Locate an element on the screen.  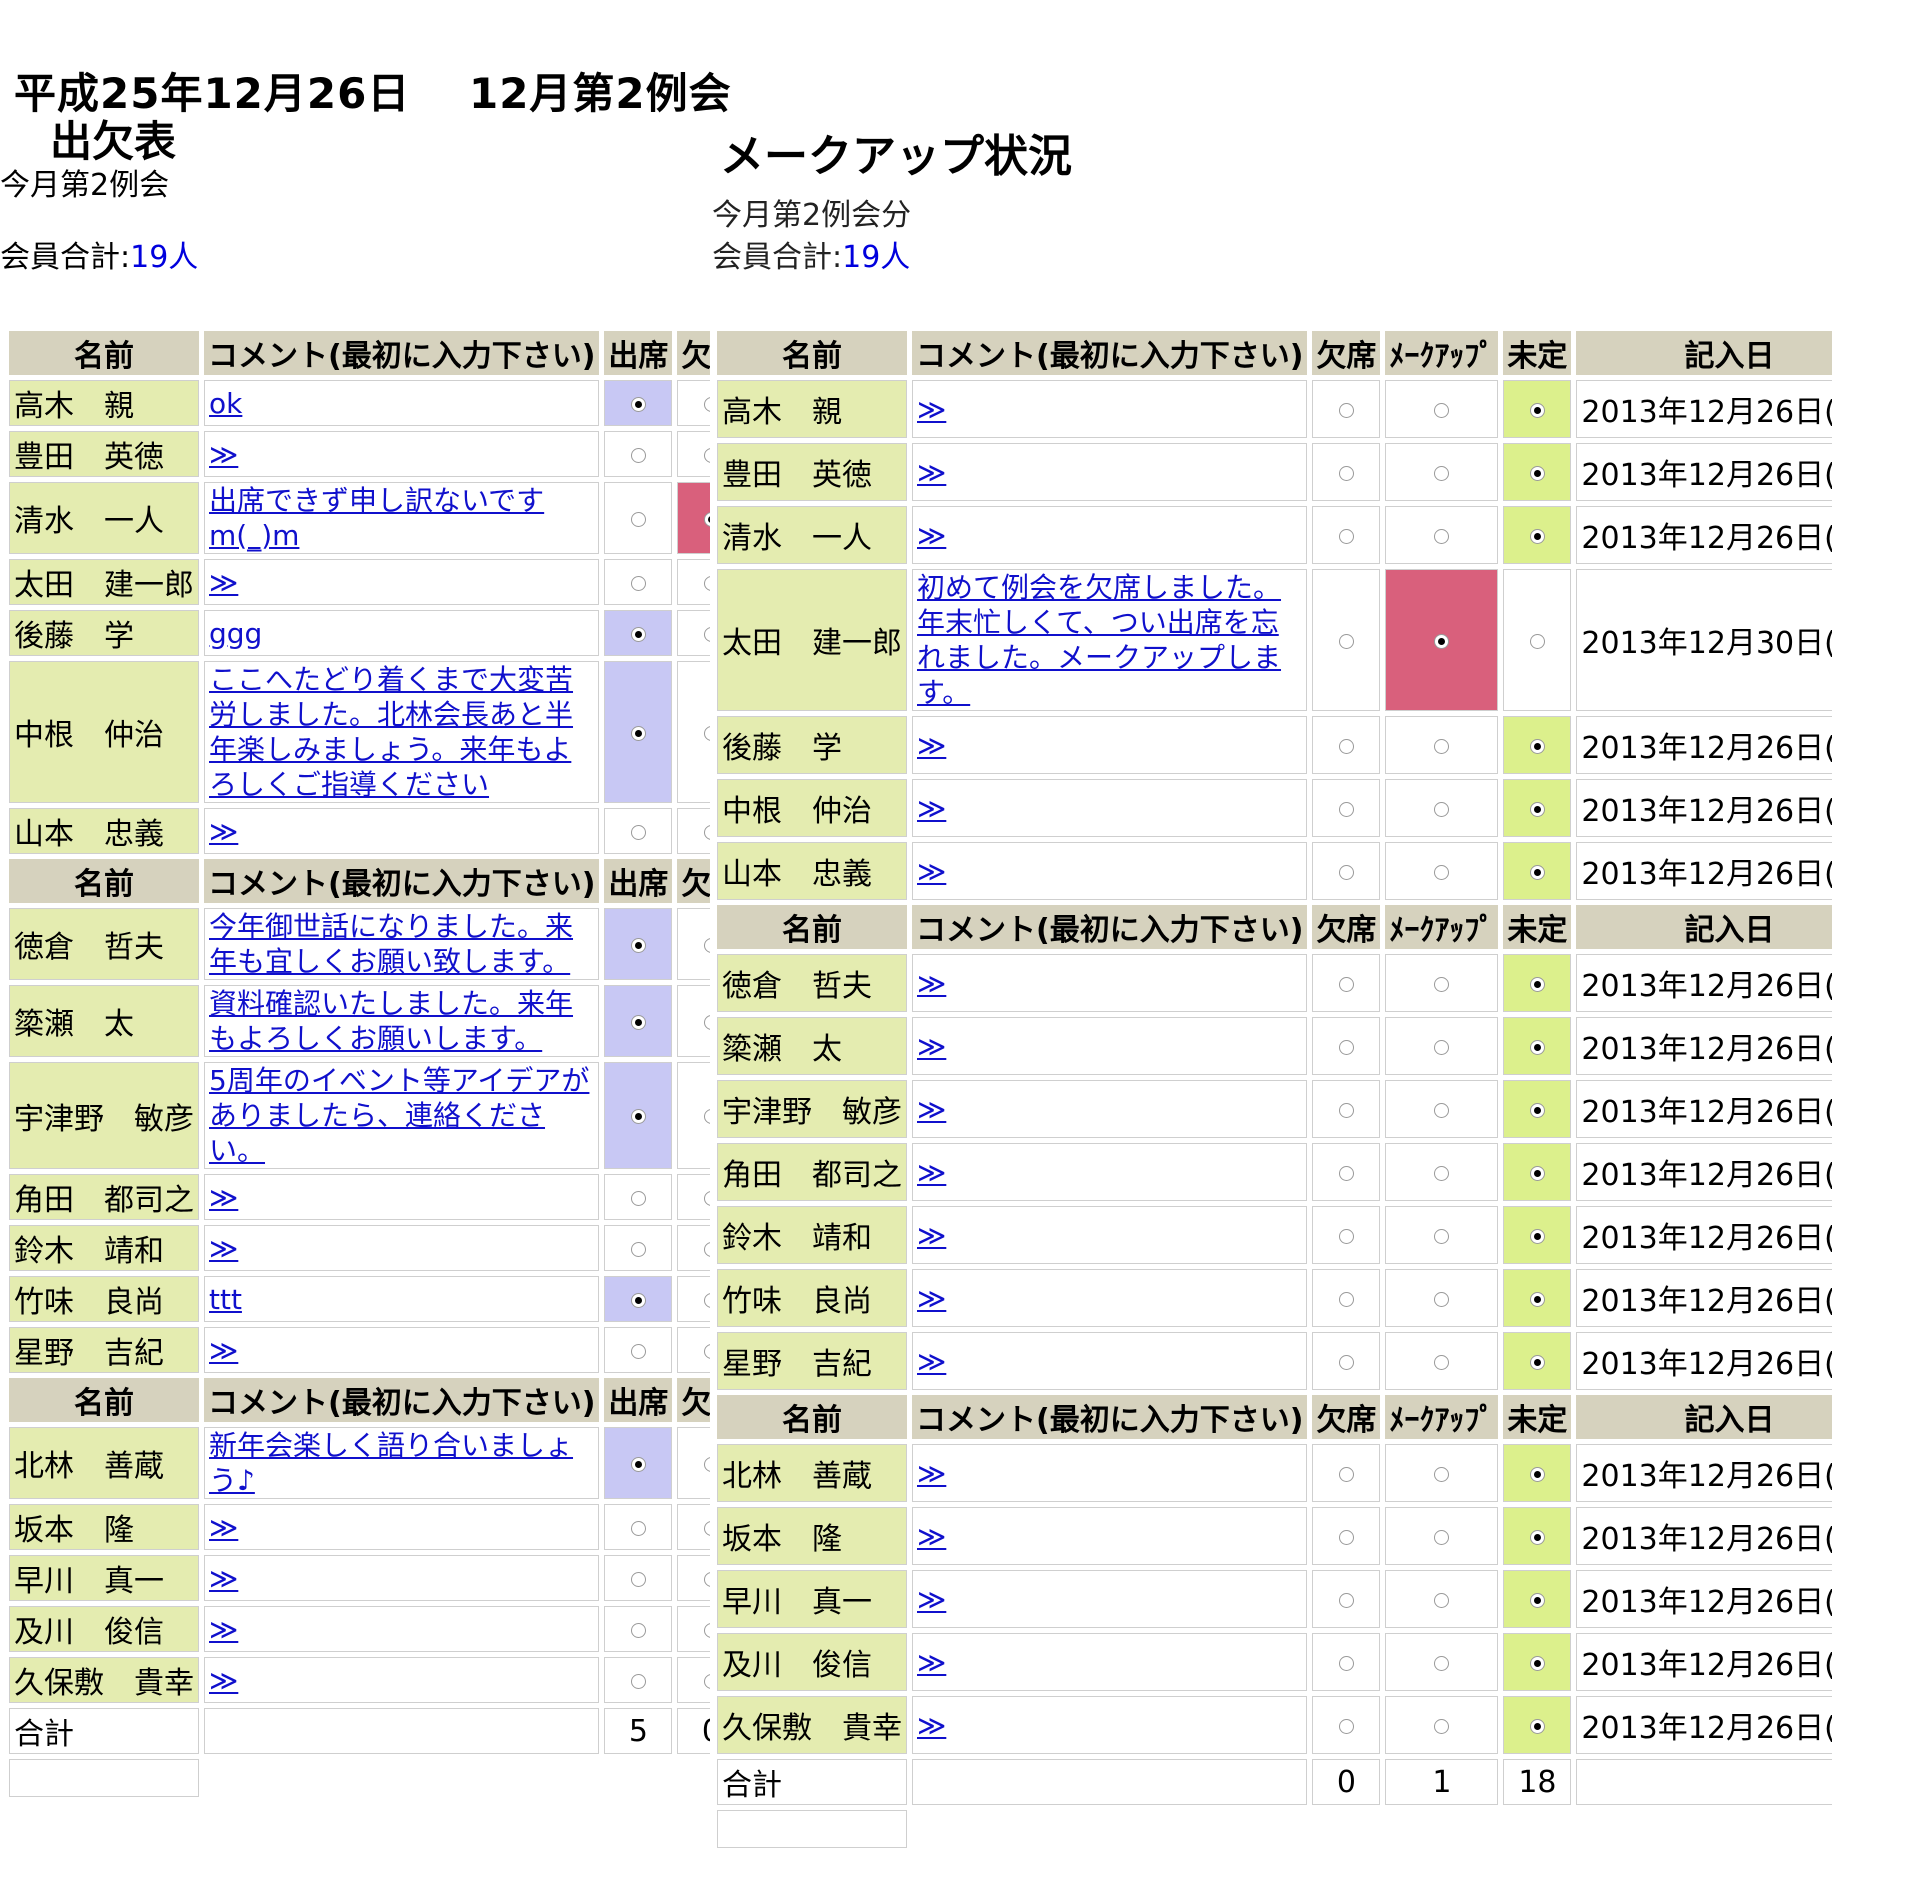
comment-link: ggg is located at coordinates (235, 633).